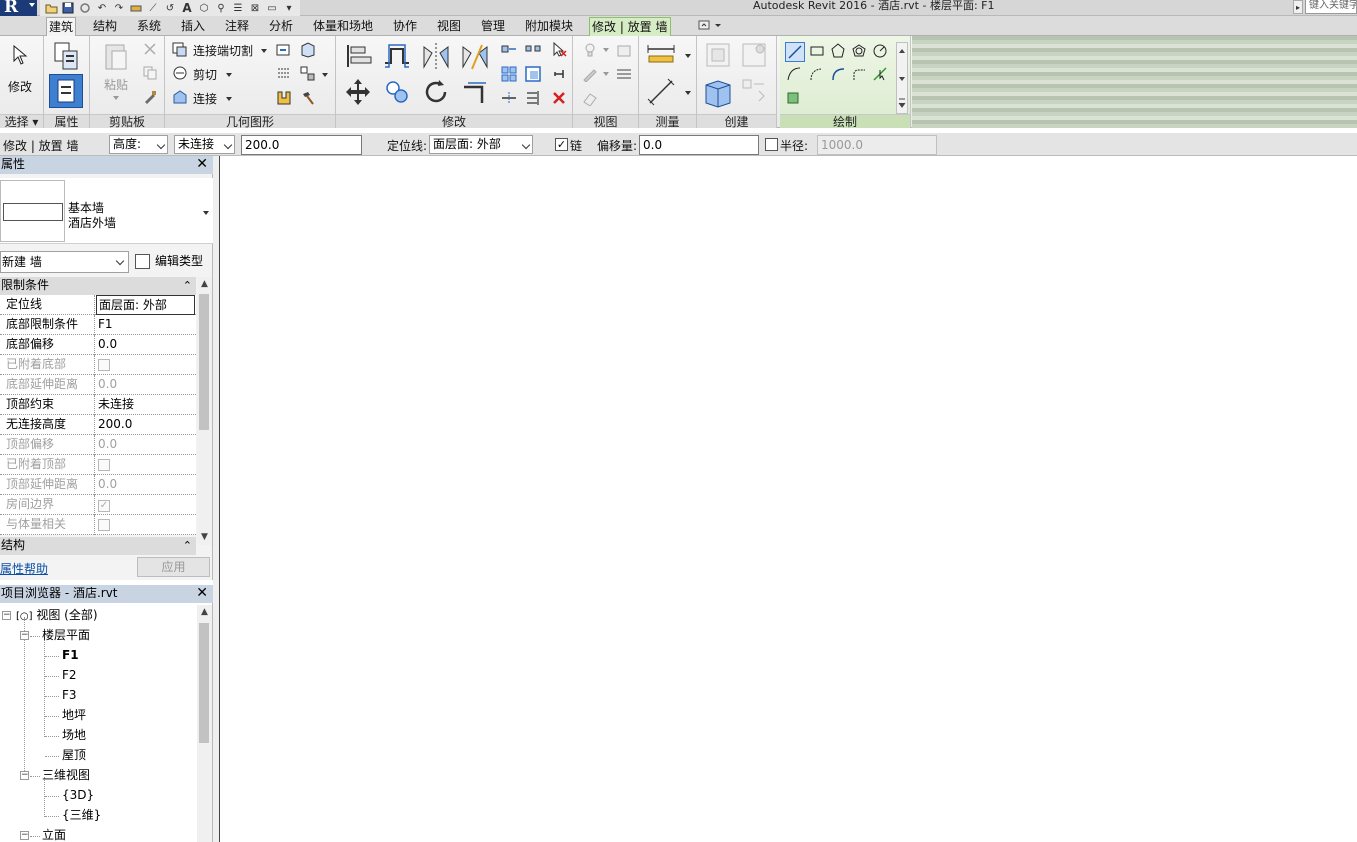 The image size is (1357, 842). What do you see at coordinates (630, 26) in the screenshot?
I see `tab-modify-place-wall: 修改 | 放置 墙` at bounding box center [630, 26].